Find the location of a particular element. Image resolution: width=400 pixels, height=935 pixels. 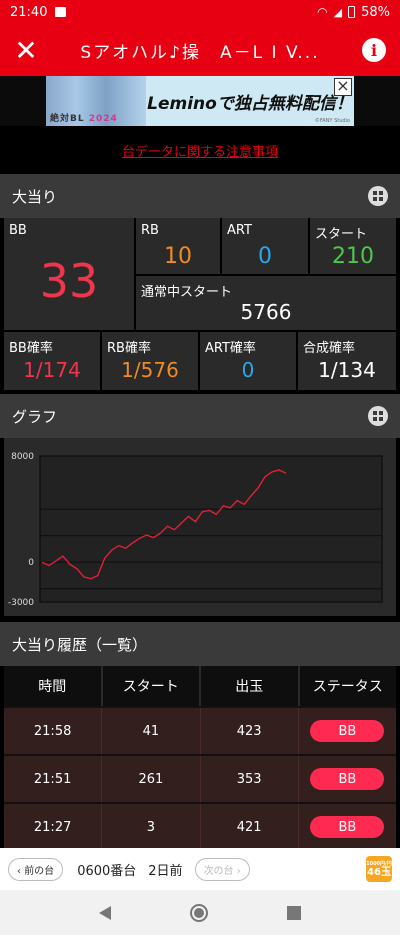

start-count-cell: スタート 210 is located at coordinates (353, 246).